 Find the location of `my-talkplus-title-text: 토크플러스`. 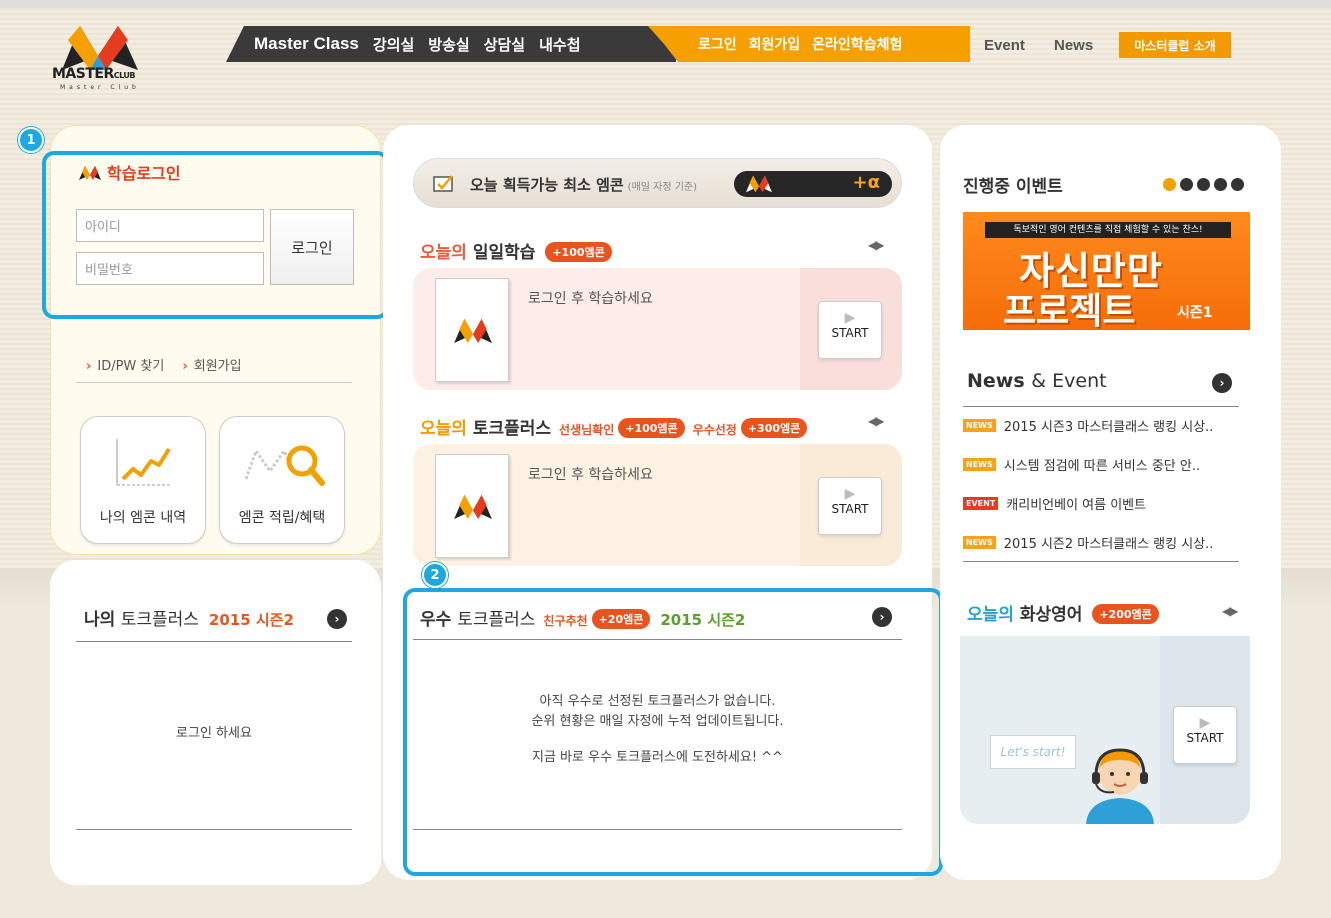

my-talkplus-title-text: 토크플러스 is located at coordinates (159, 620).